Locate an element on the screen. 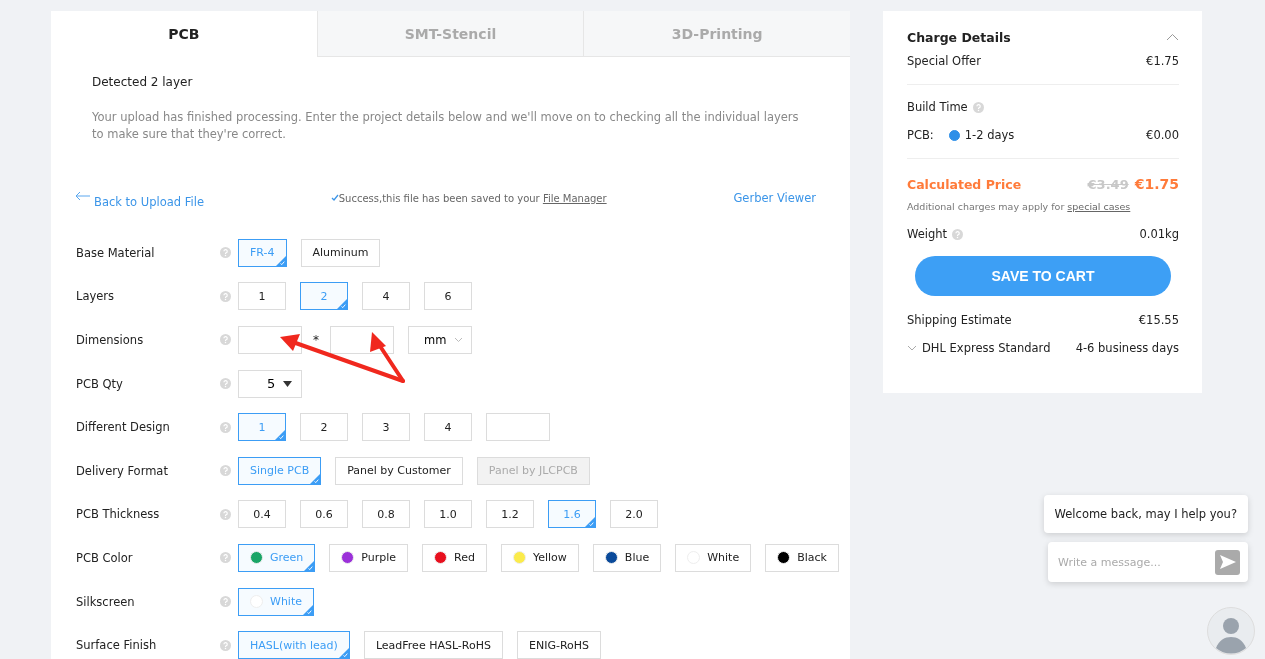  width-field is located at coordinates (362, 340).